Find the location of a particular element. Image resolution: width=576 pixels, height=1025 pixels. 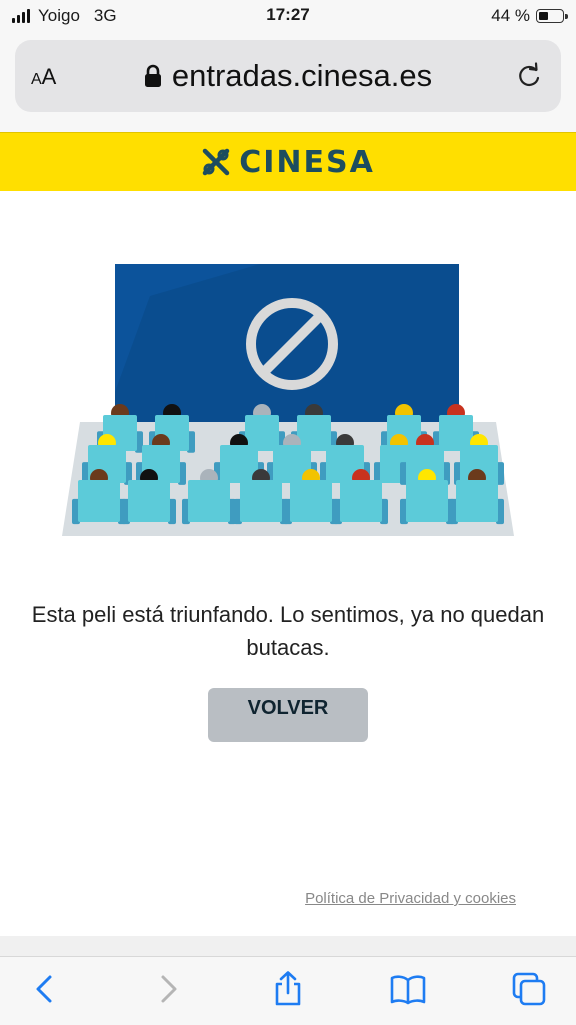

status-right: 44 % is located at coordinates (529, 16).